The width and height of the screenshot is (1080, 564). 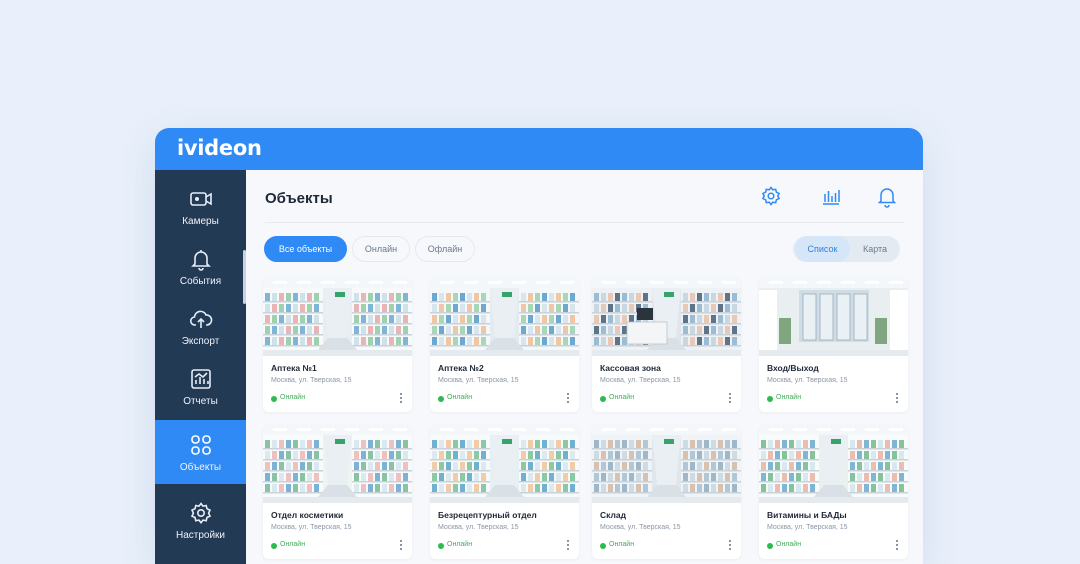 What do you see at coordinates (294, 368) in the screenshot?
I see `card-title: Аптека №1` at bounding box center [294, 368].